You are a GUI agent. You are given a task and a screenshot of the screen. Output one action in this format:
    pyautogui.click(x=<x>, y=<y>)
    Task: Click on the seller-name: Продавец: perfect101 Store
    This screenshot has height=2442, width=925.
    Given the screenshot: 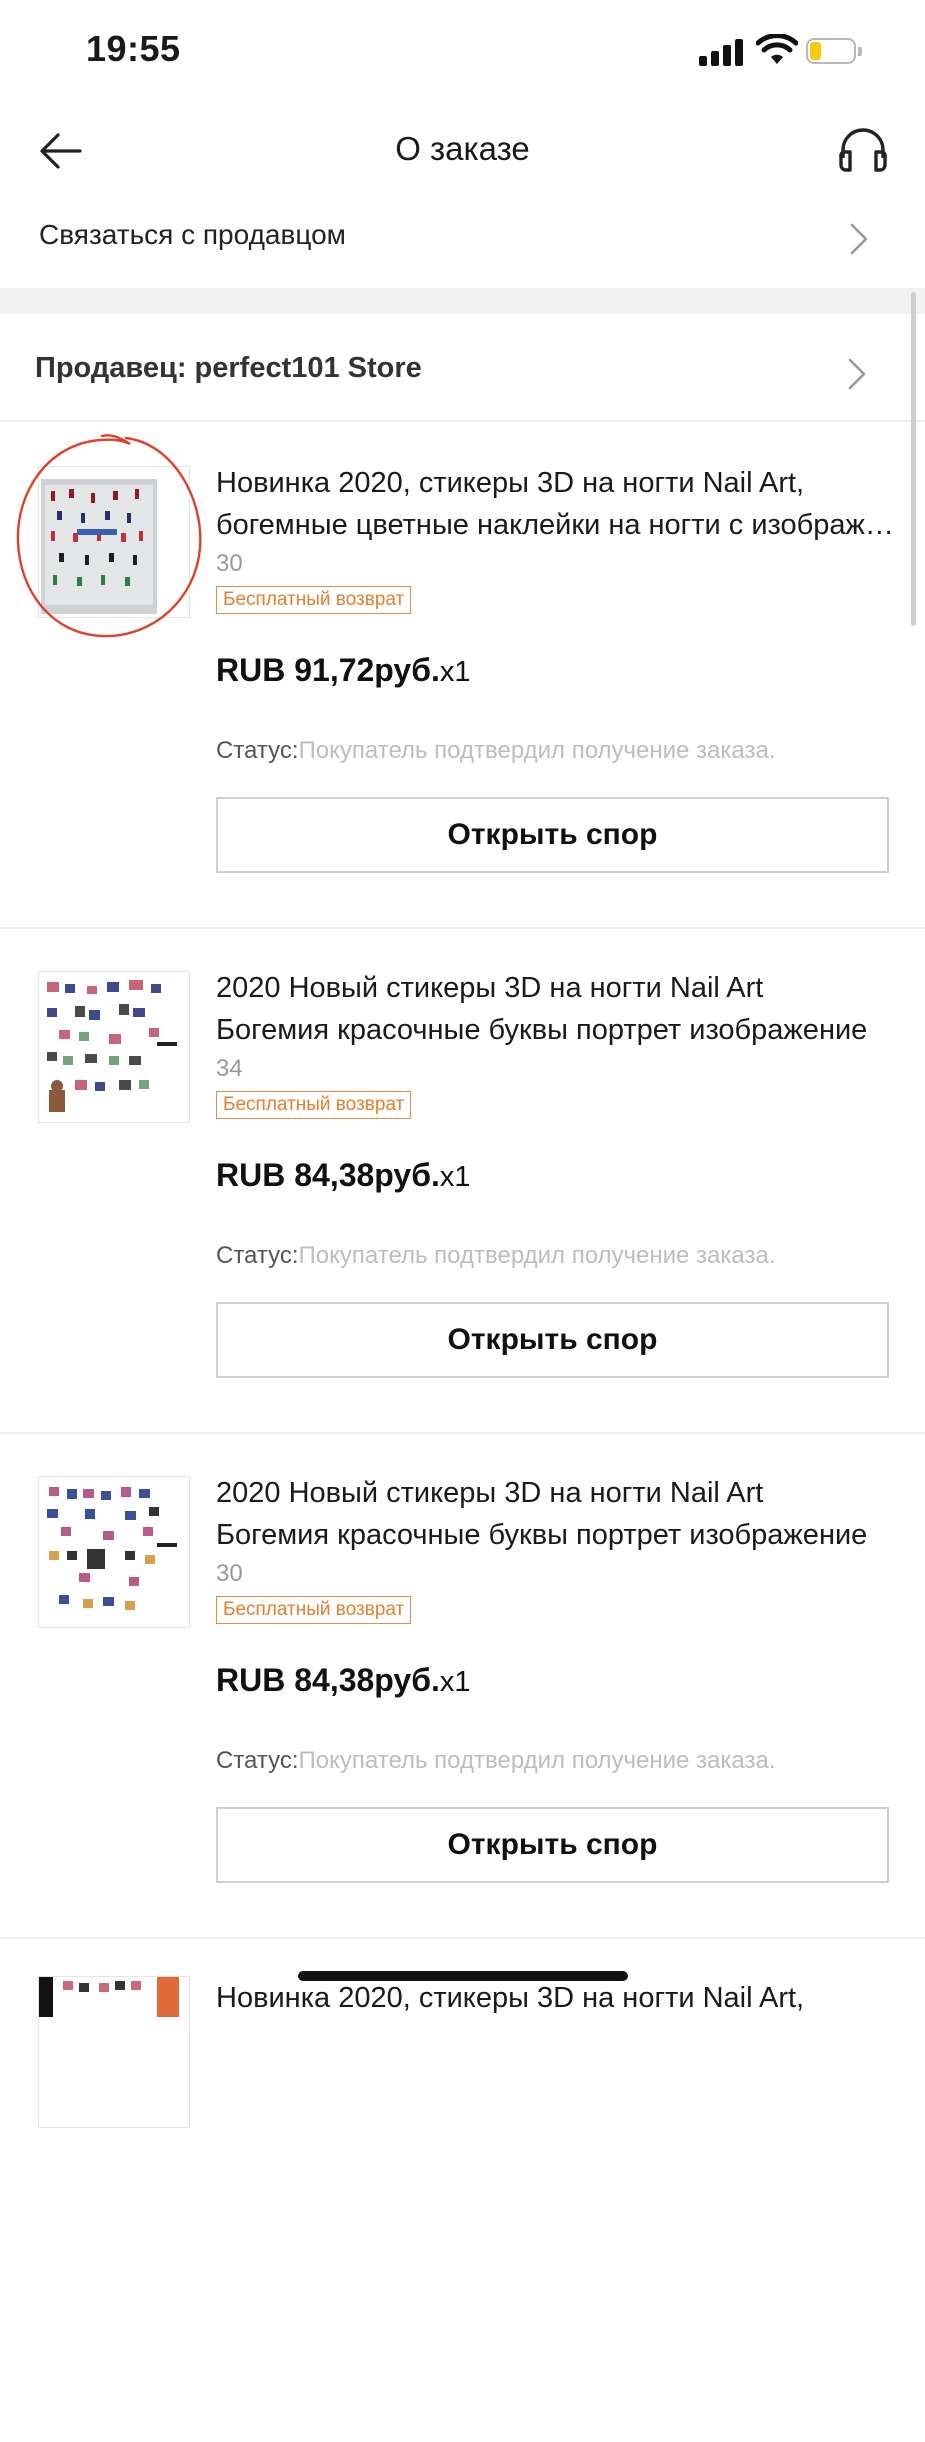 What is the action you would take?
    pyautogui.click(x=228, y=368)
    